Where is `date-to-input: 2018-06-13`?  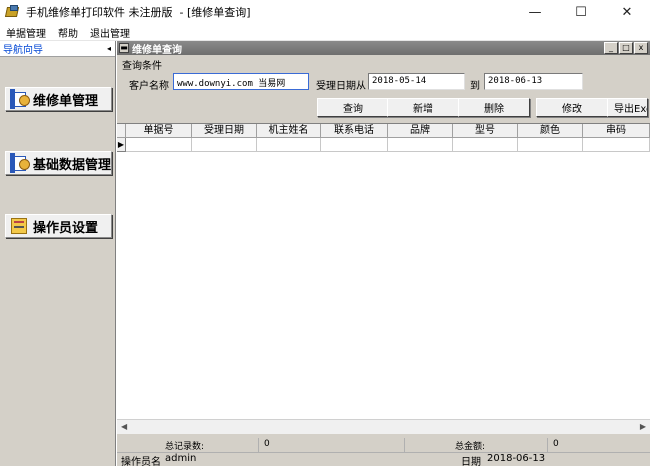
date-to-input: 2018-06-13 is located at coordinates (533, 81).